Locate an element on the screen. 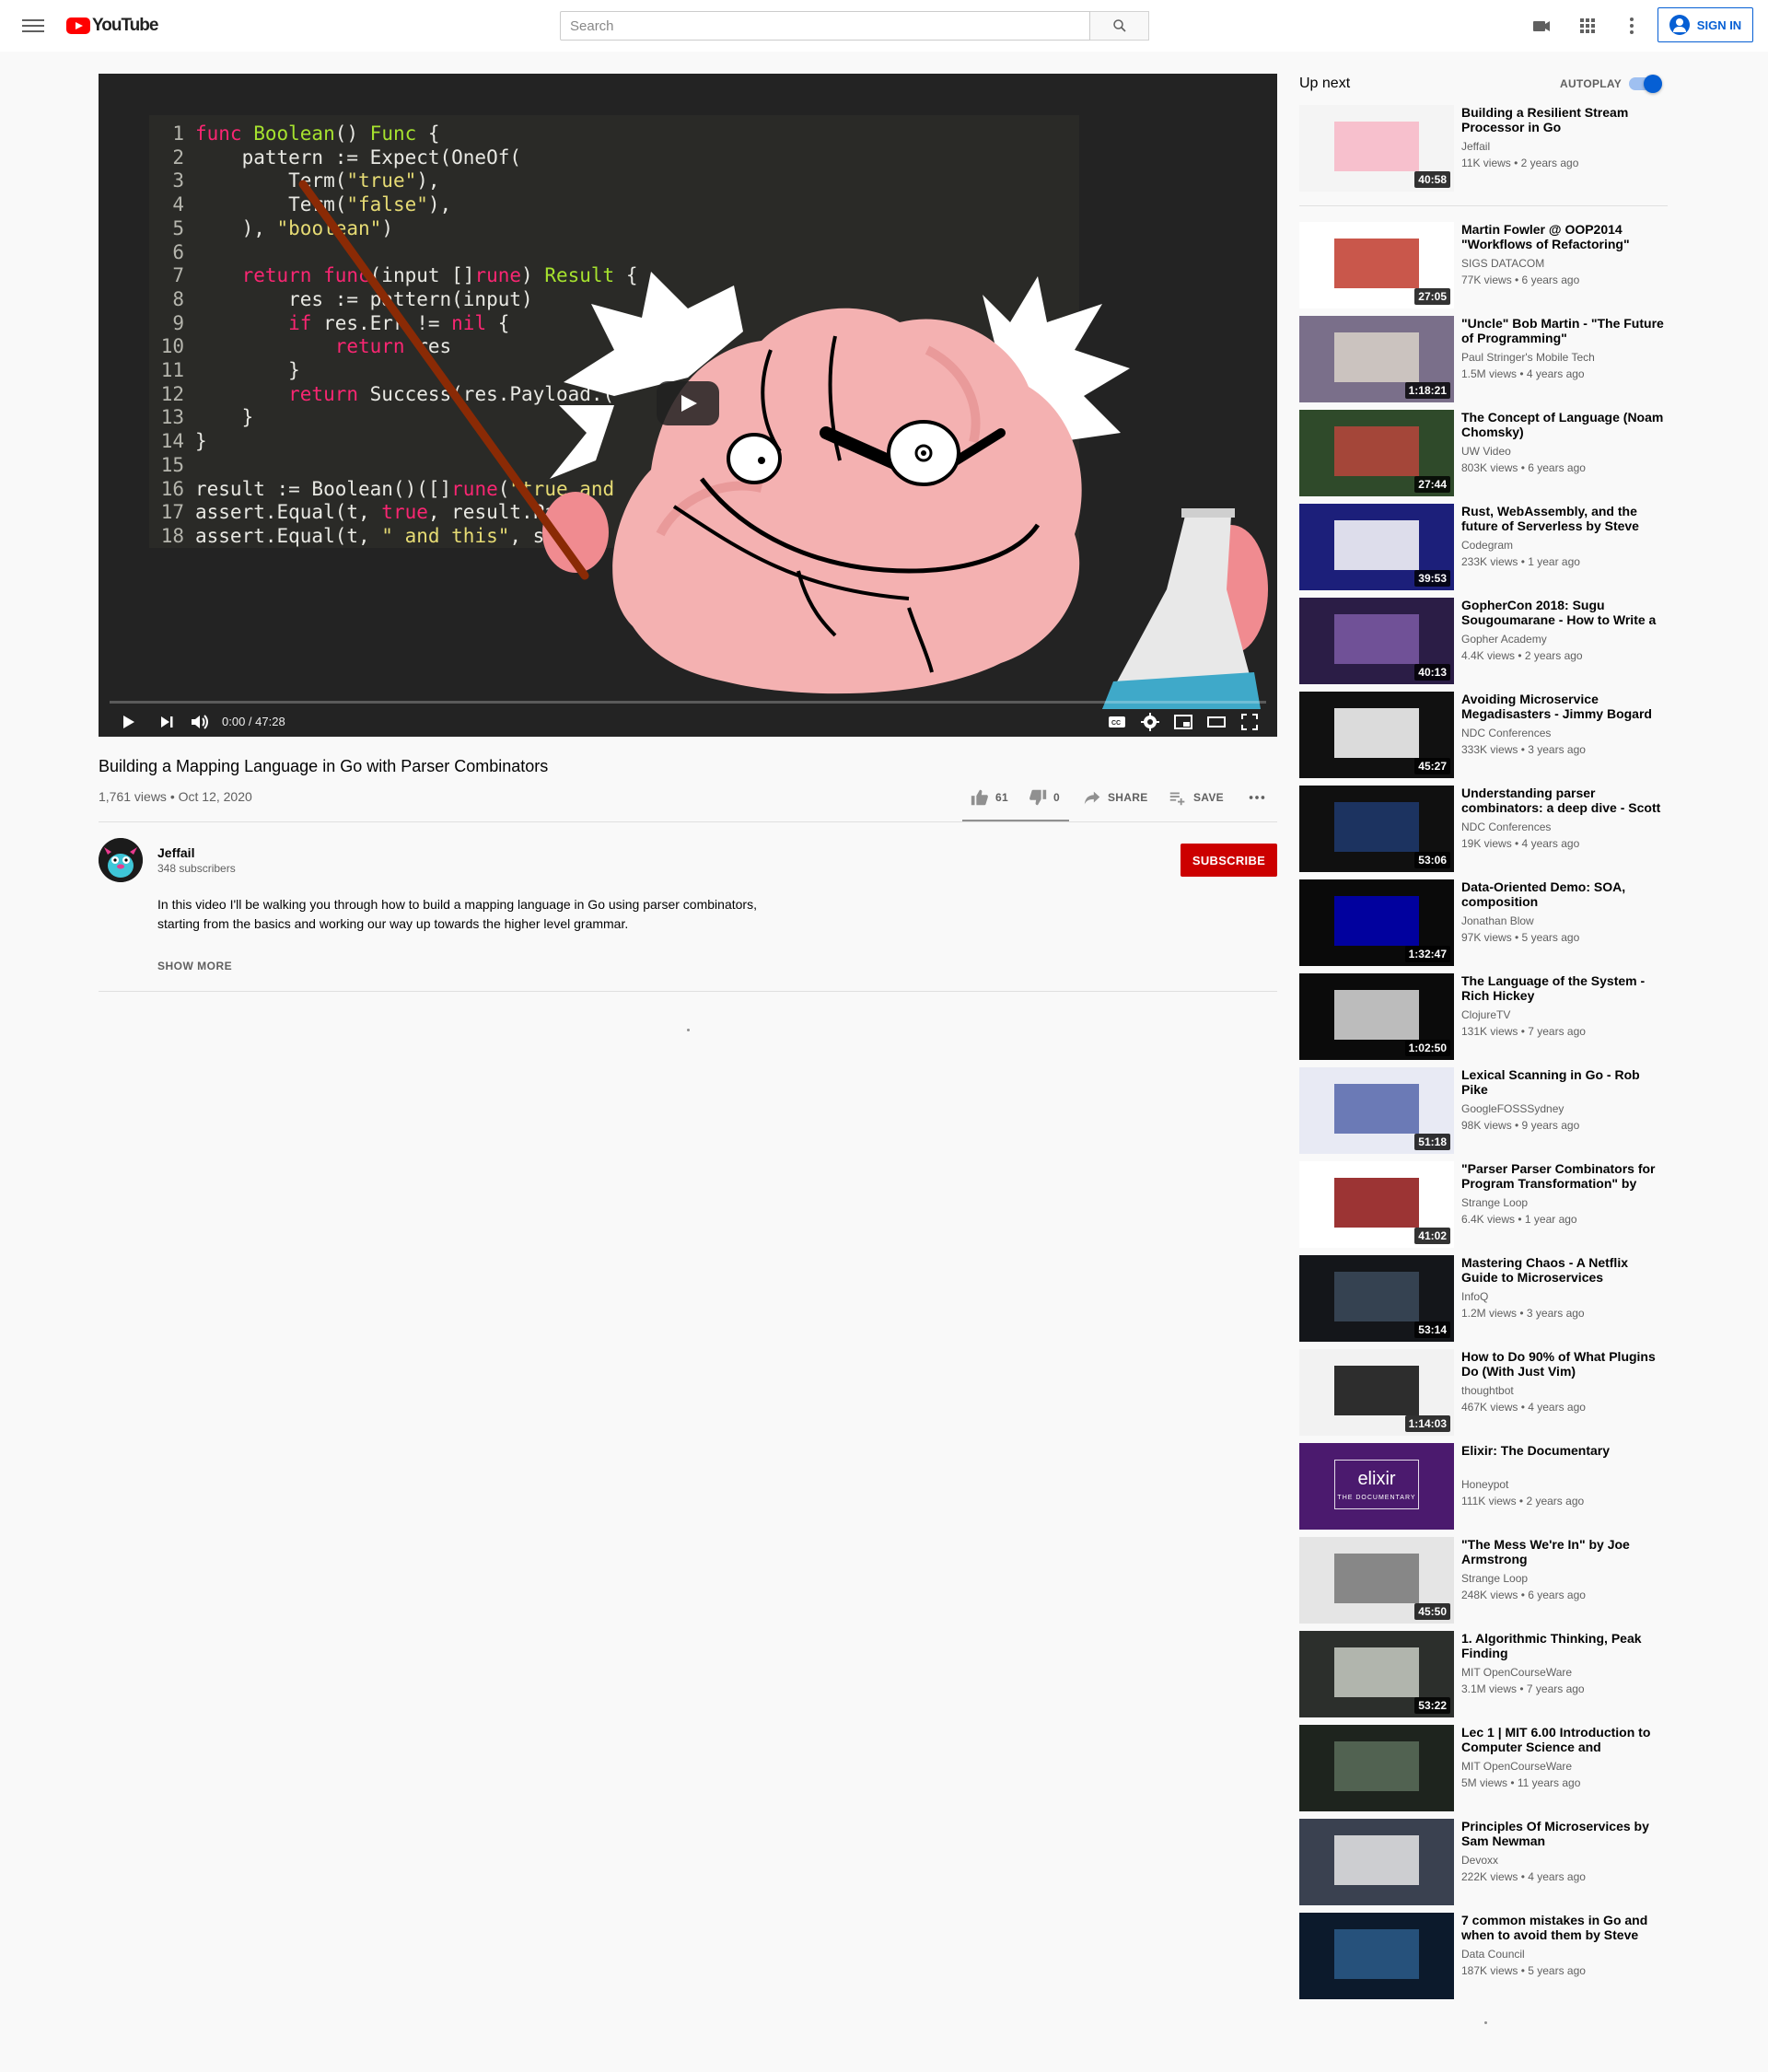 The width and height of the screenshot is (1768, 2072). miniplayer-icon is located at coordinates (1183, 722).